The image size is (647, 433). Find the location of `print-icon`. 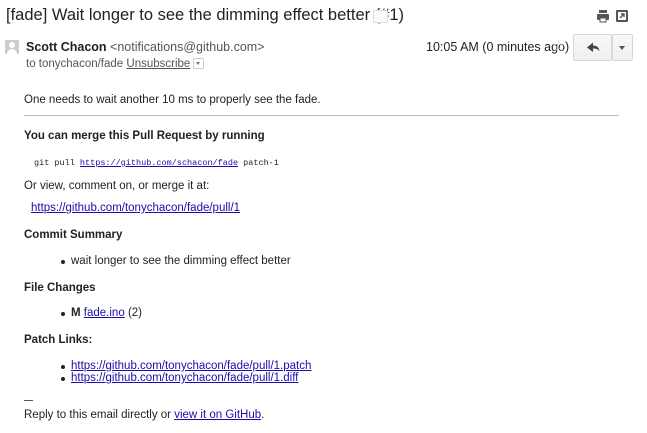

print-icon is located at coordinates (603, 16).